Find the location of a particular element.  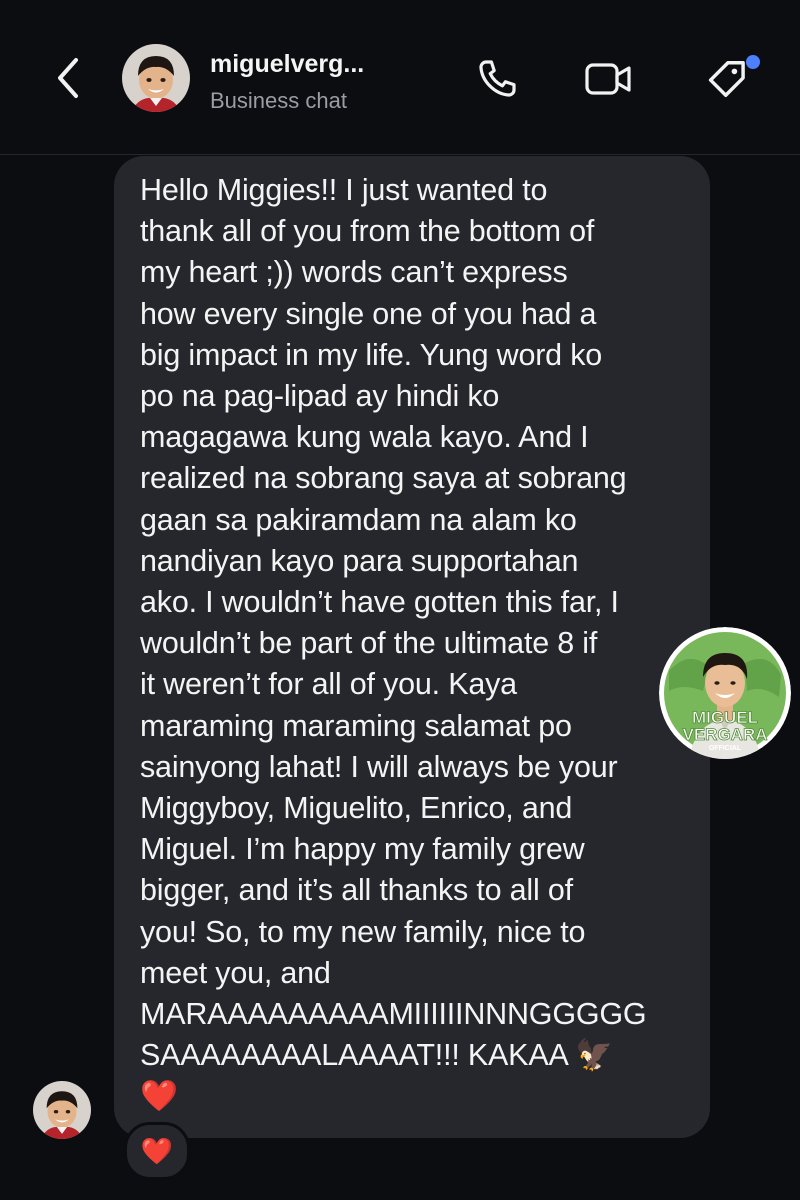

miguel-vergara-official-sticker: MIGUEL VERGARA OFFICIAL is located at coordinates (725, 693).